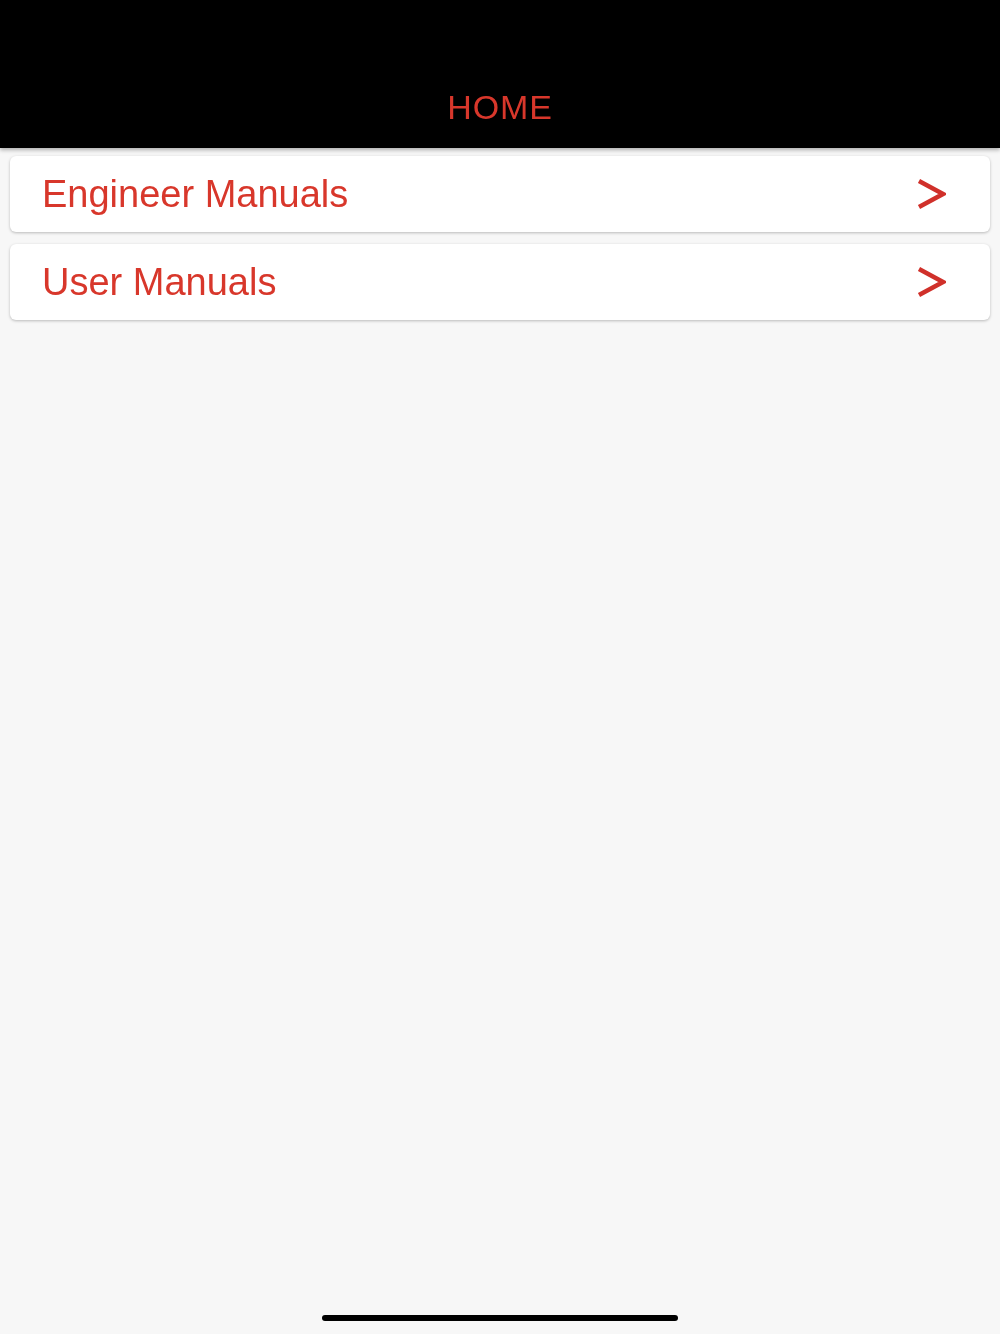  Describe the element at coordinates (500, 107) in the screenshot. I see `page-title: HOME` at that location.